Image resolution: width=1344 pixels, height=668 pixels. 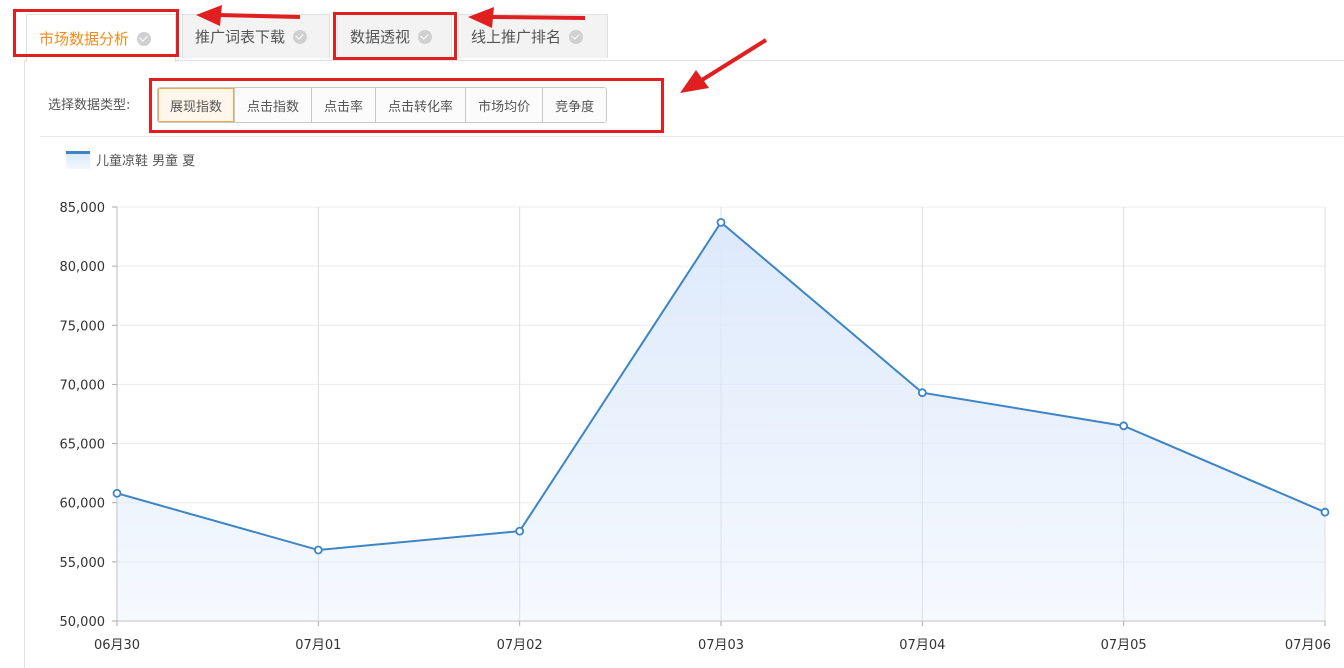 I want to click on y-tick-label: 85,000, so click(x=83, y=208).